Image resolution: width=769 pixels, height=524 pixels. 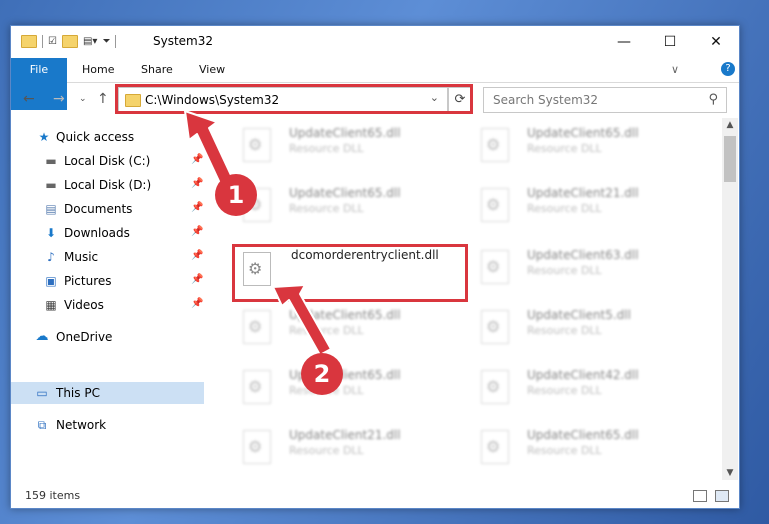 What do you see at coordinates (236, 195) in the screenshot?
I see `step-1-marker: 1` at bounding box center [236, 195].